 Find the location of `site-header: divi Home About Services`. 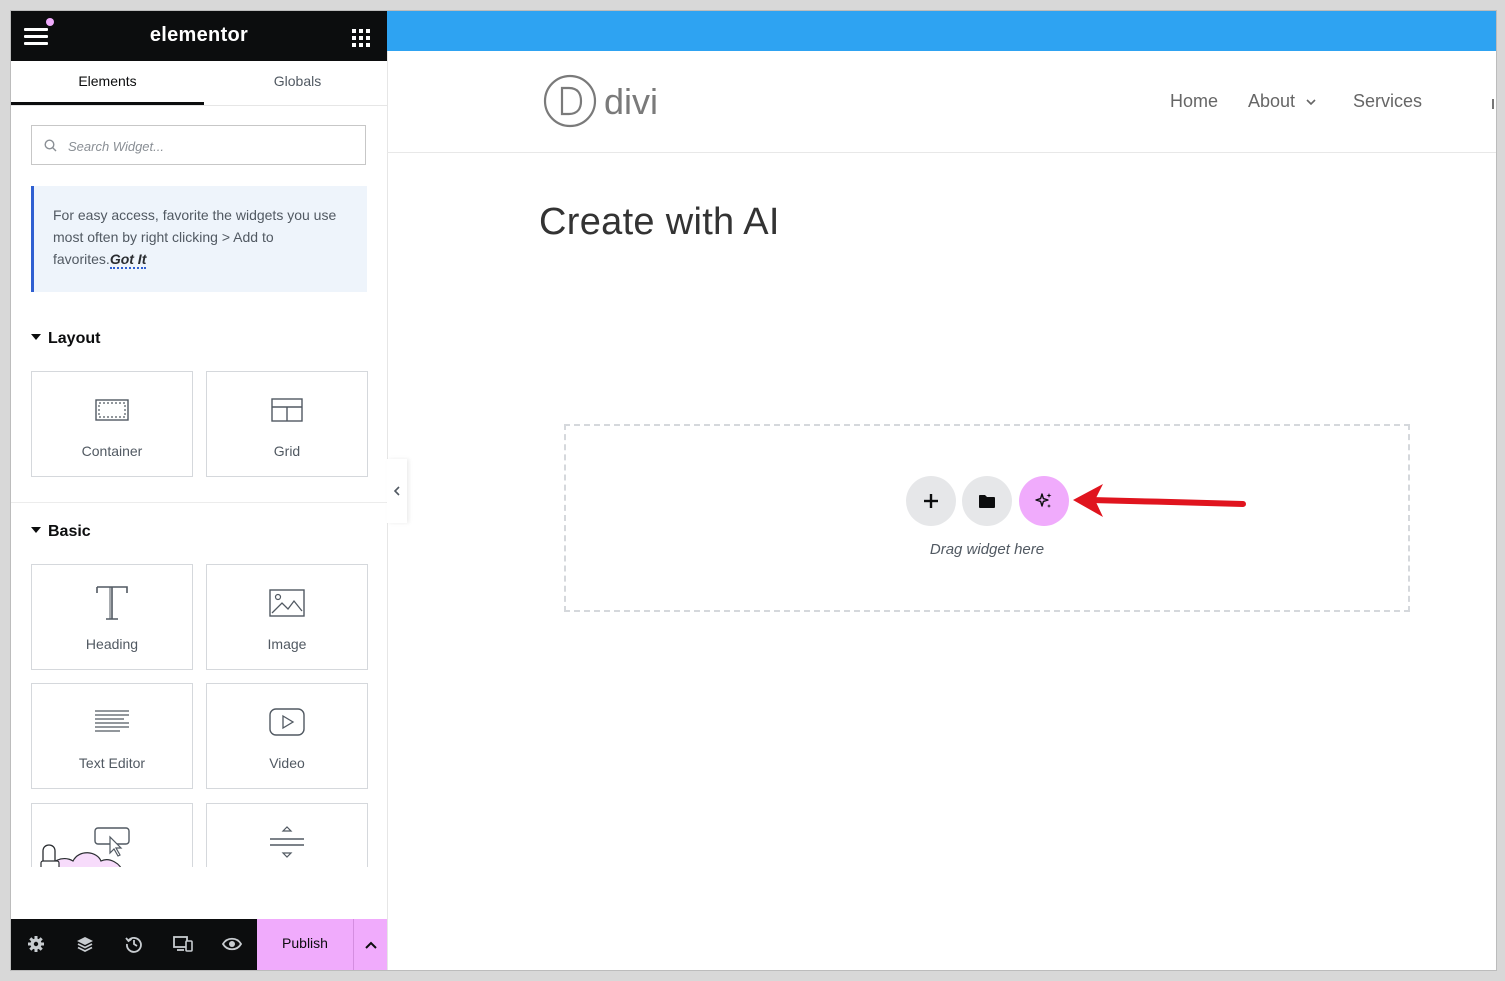

site-header: divi Home About Services is located at coordinates (941, 102).